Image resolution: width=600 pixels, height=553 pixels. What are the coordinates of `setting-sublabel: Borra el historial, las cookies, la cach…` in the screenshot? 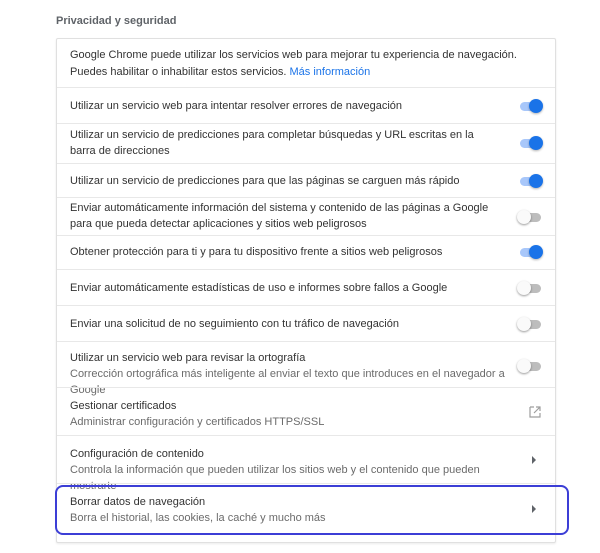 It's located at (198, 518).